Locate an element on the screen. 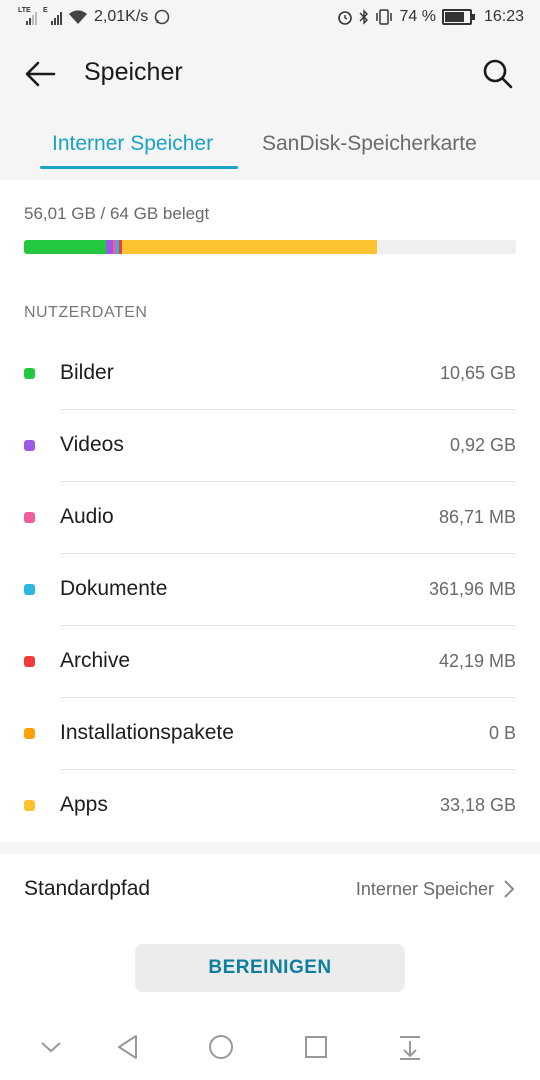  network-type-label: LTE is located at coordinates (24, 10).